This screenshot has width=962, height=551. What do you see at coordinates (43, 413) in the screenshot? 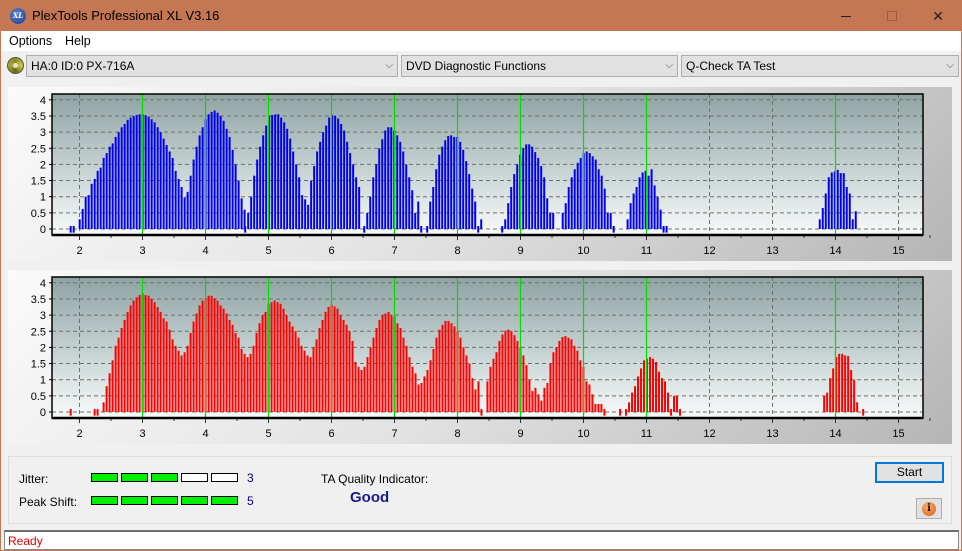
I see `y-tick-label: 0` at bounding box center [43, 413].